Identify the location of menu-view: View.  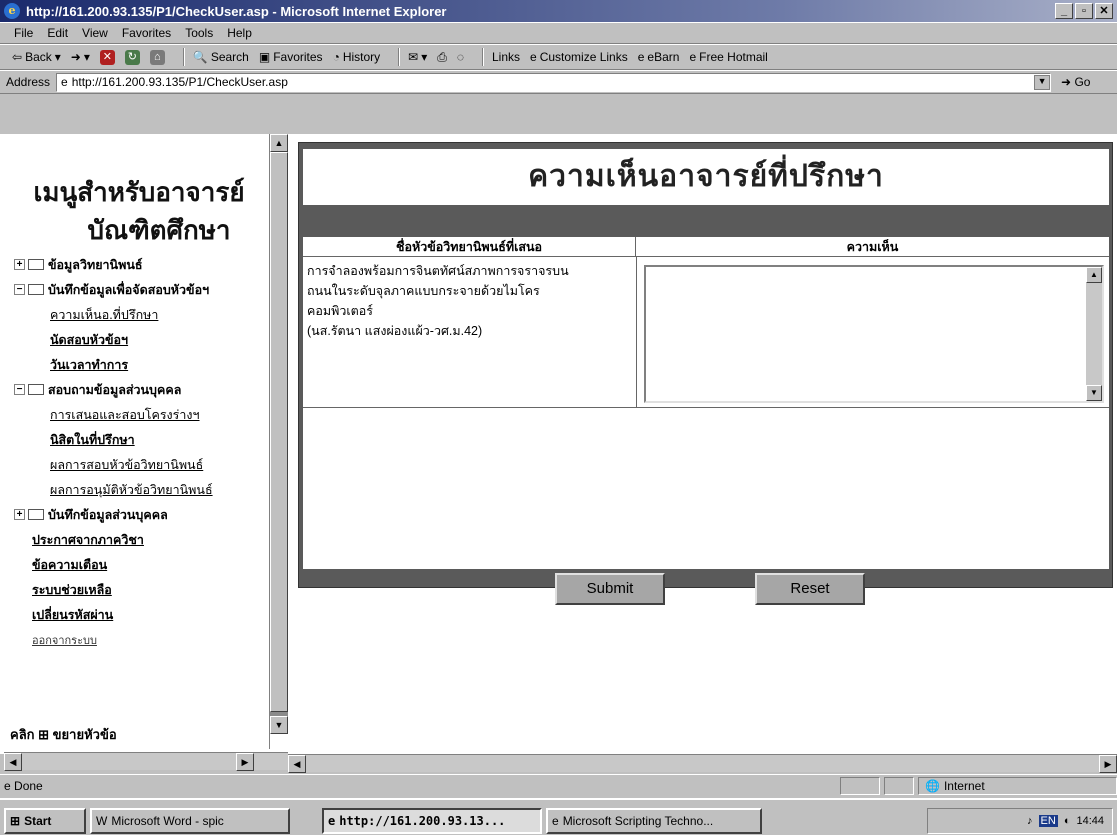
(95, 33).